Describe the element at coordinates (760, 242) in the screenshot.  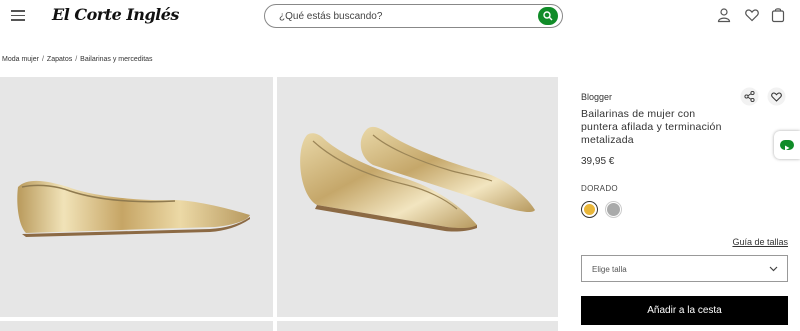
I see `size-guide-link: Guía de tallas` at that location.